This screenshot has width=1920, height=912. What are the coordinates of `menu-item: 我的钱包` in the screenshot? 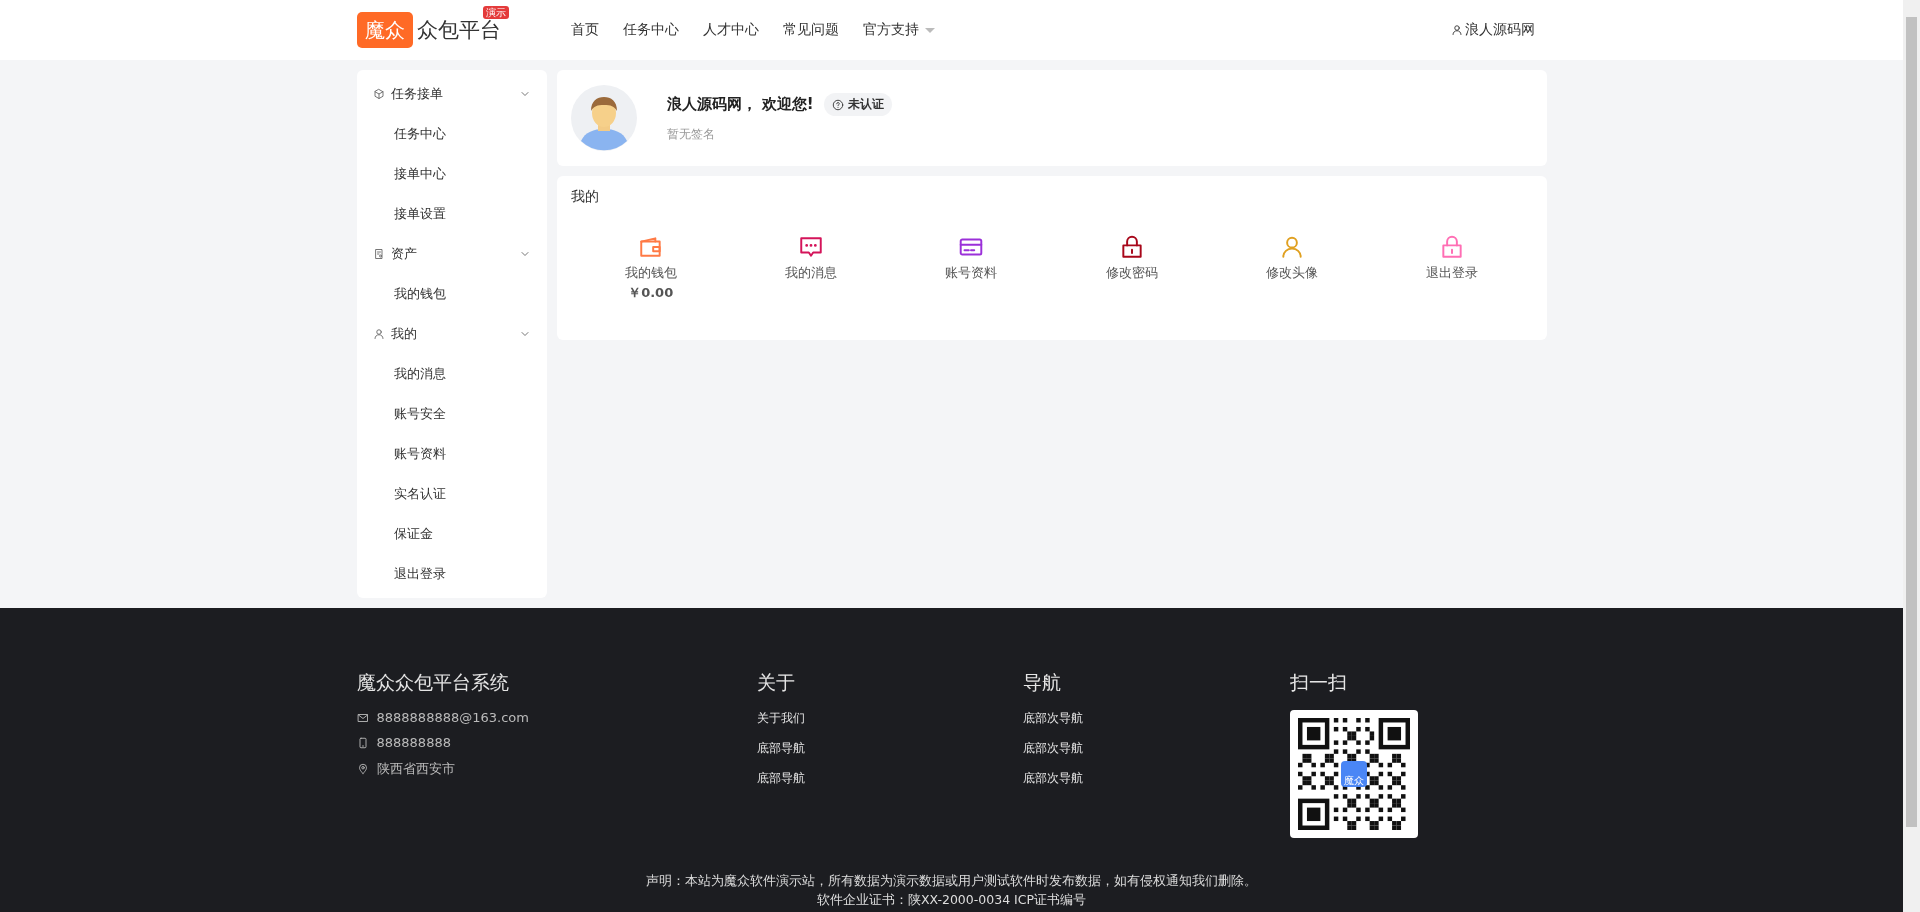 It's located at (451, 294).